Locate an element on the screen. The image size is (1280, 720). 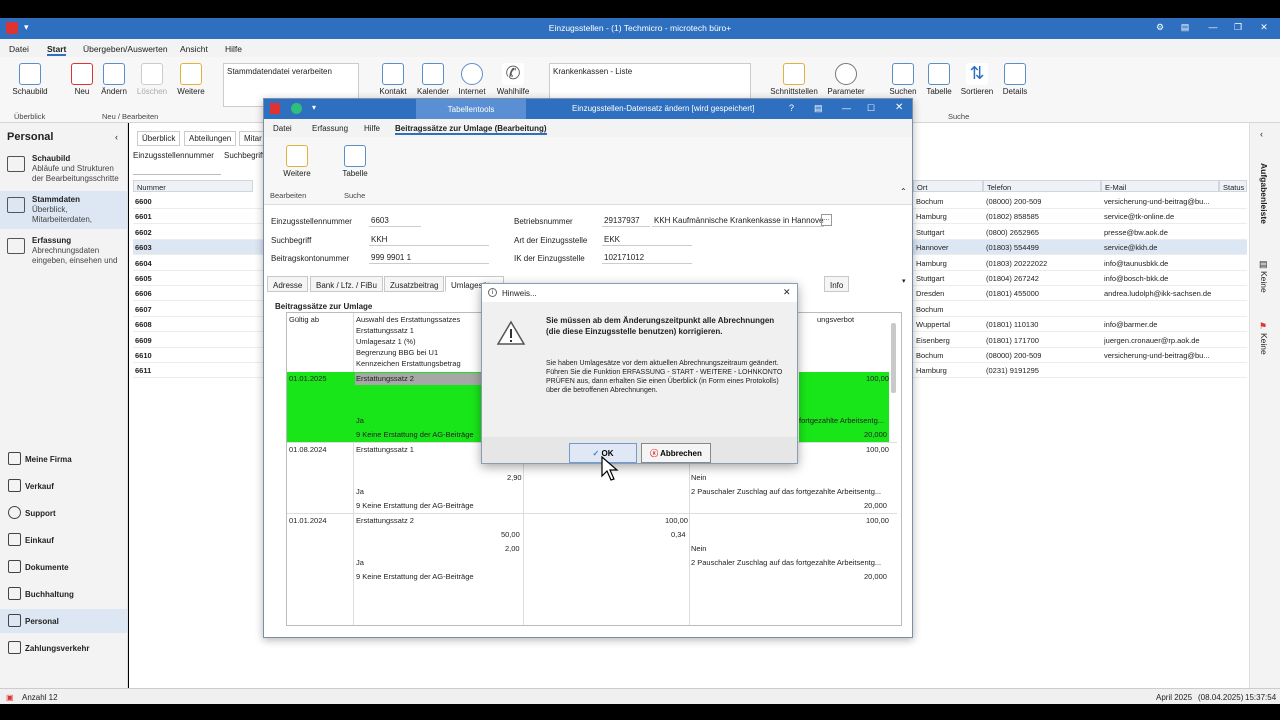
help-icon: ? is located at coordinates (791, 108).